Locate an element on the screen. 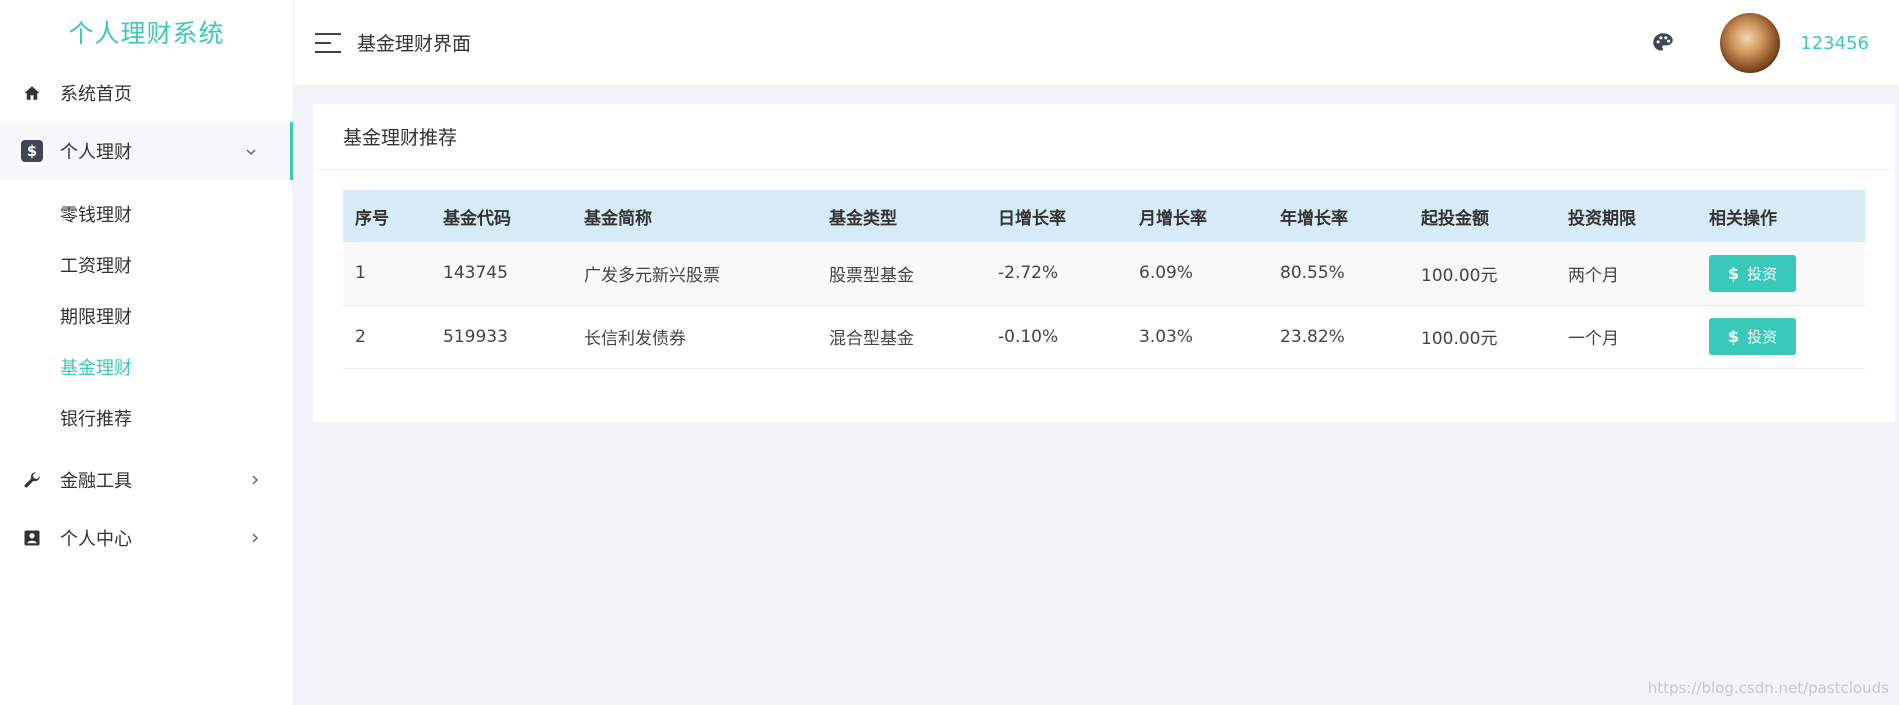 The image size is (1899, 705). column-header: 起投金额 is located at coordinates (1482, 216).